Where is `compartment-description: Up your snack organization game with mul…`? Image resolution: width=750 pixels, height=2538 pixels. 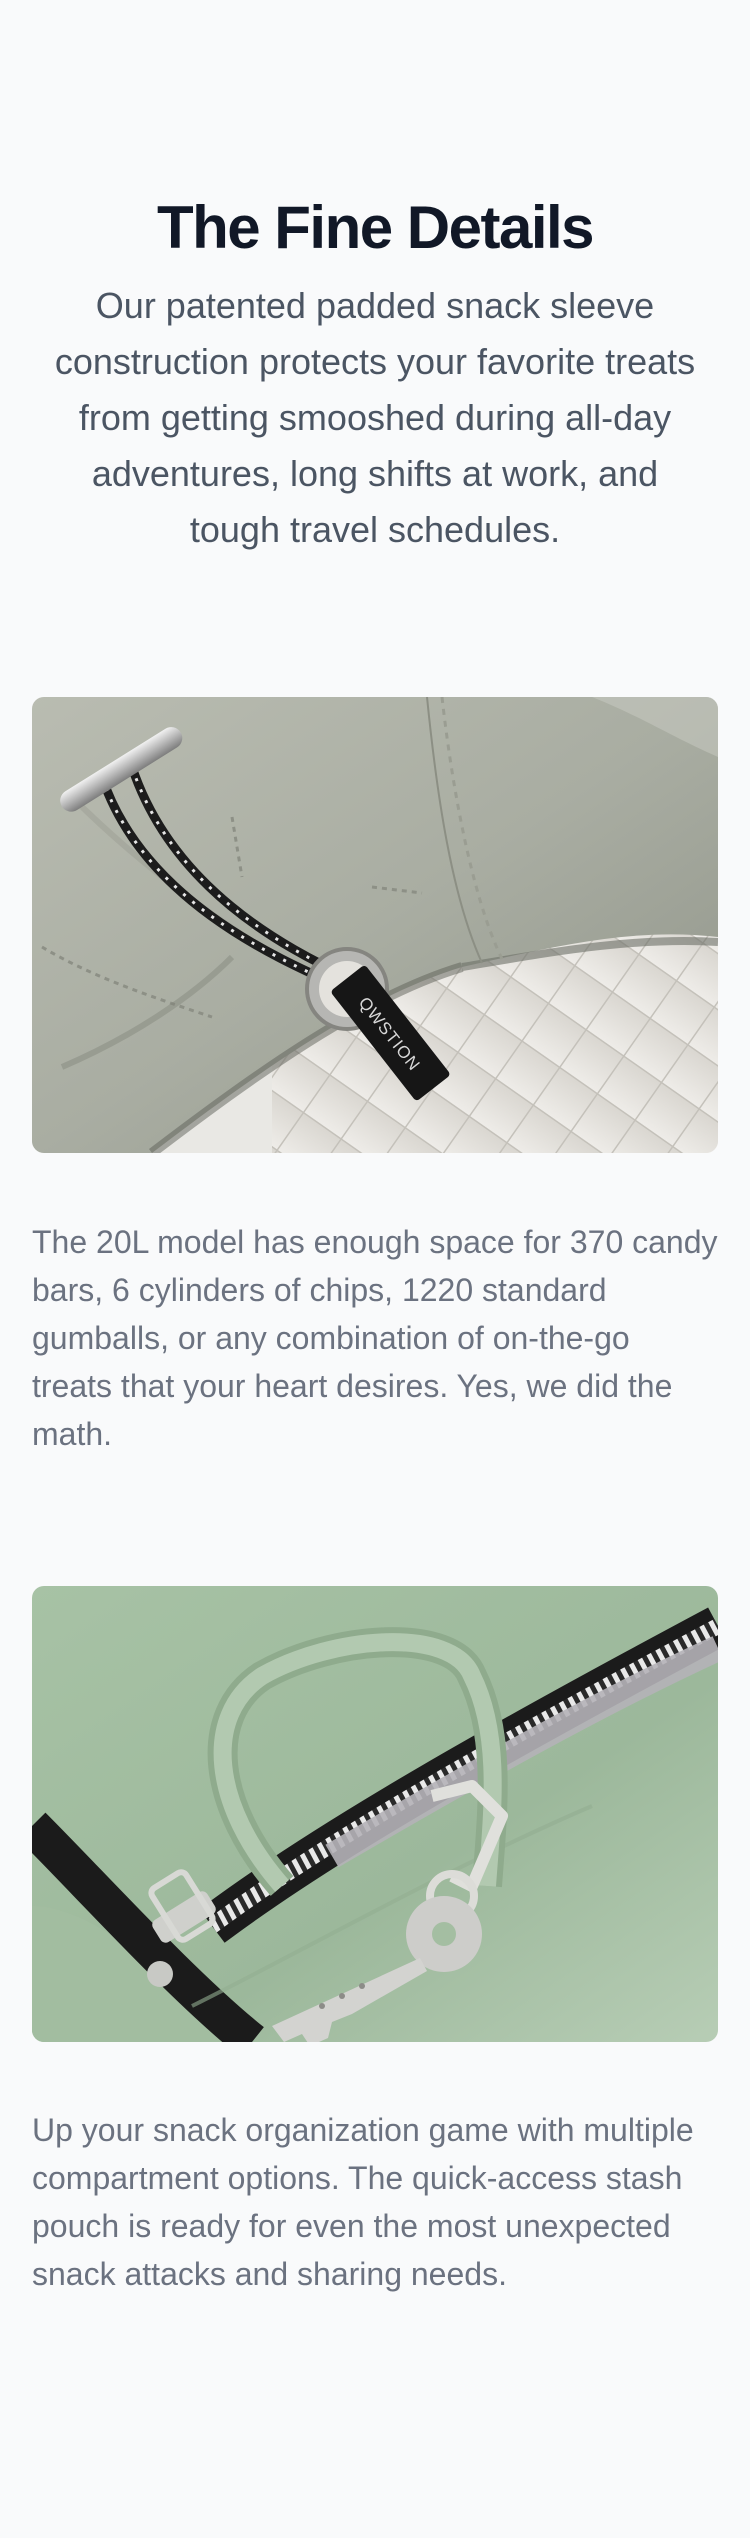 compartment-description: Up your snack organization game with mul… is located at coordinates (363, 2202).